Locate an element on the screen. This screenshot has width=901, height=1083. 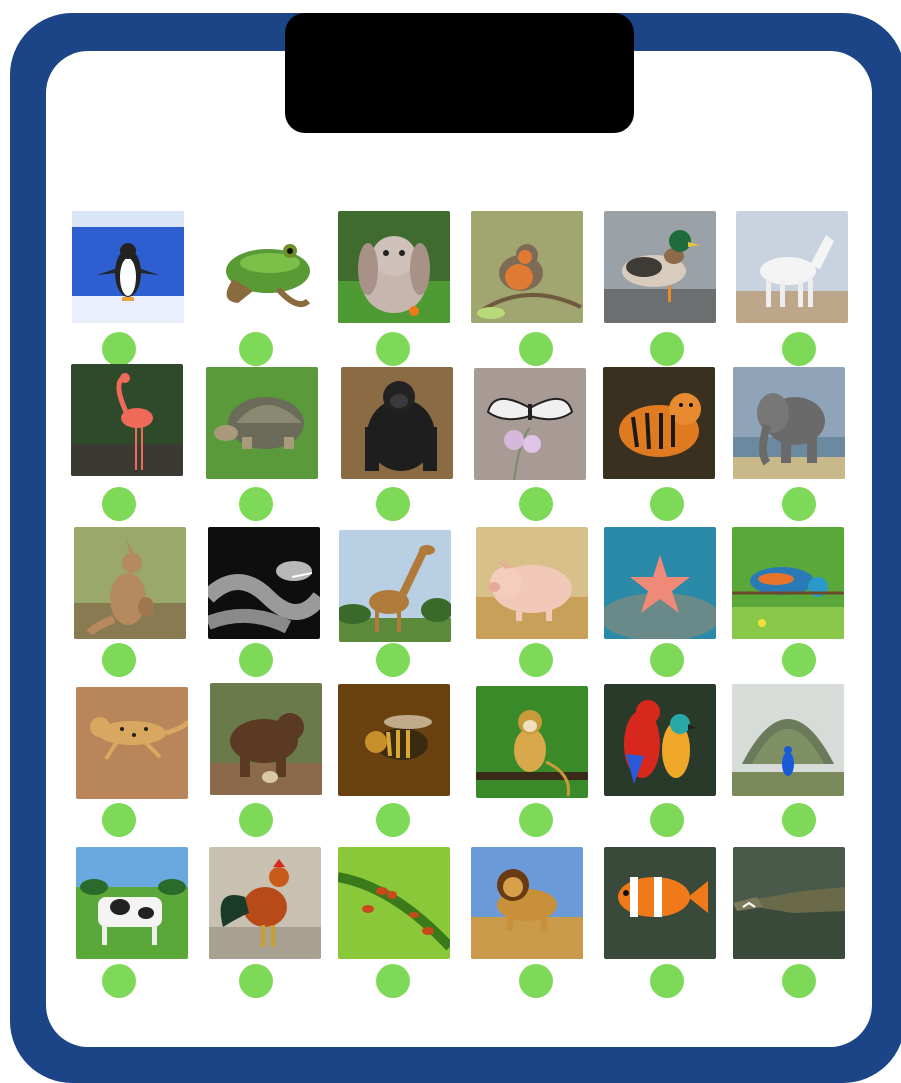
elephant-picture is located at coordinates (789, 423).